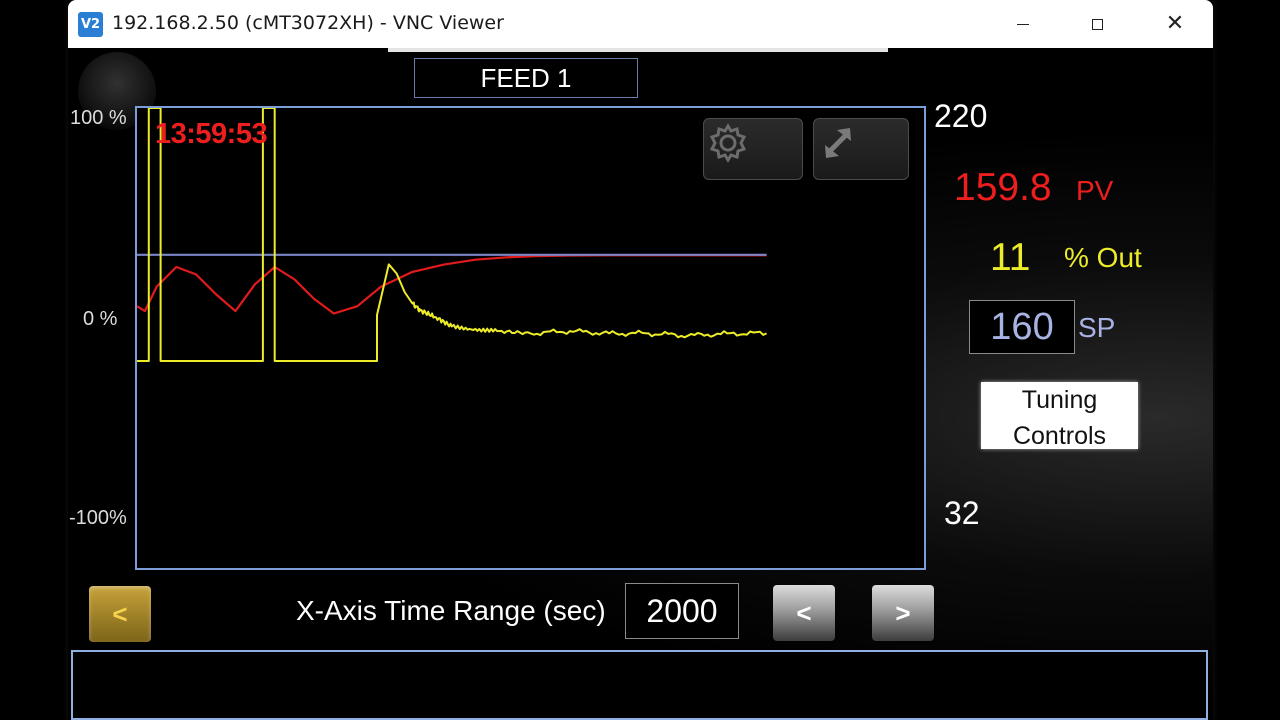 The height and width of the screenshot is (720, 1280). Describe the element at coordinates (728, 143) in the screenshot. I see `gear-icon` at that location.